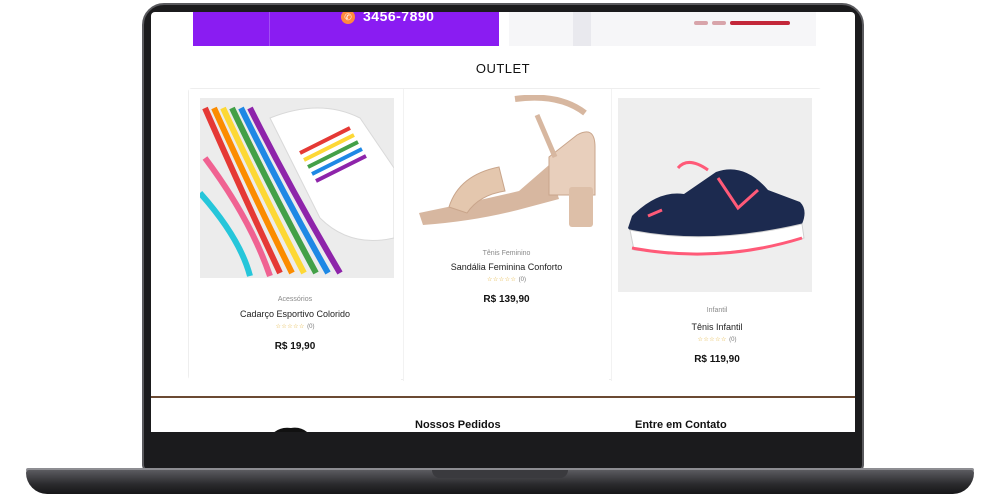 The height and width of the screenshot is (500, 1000). I want to click on laptop-notch, so click(500, 474).